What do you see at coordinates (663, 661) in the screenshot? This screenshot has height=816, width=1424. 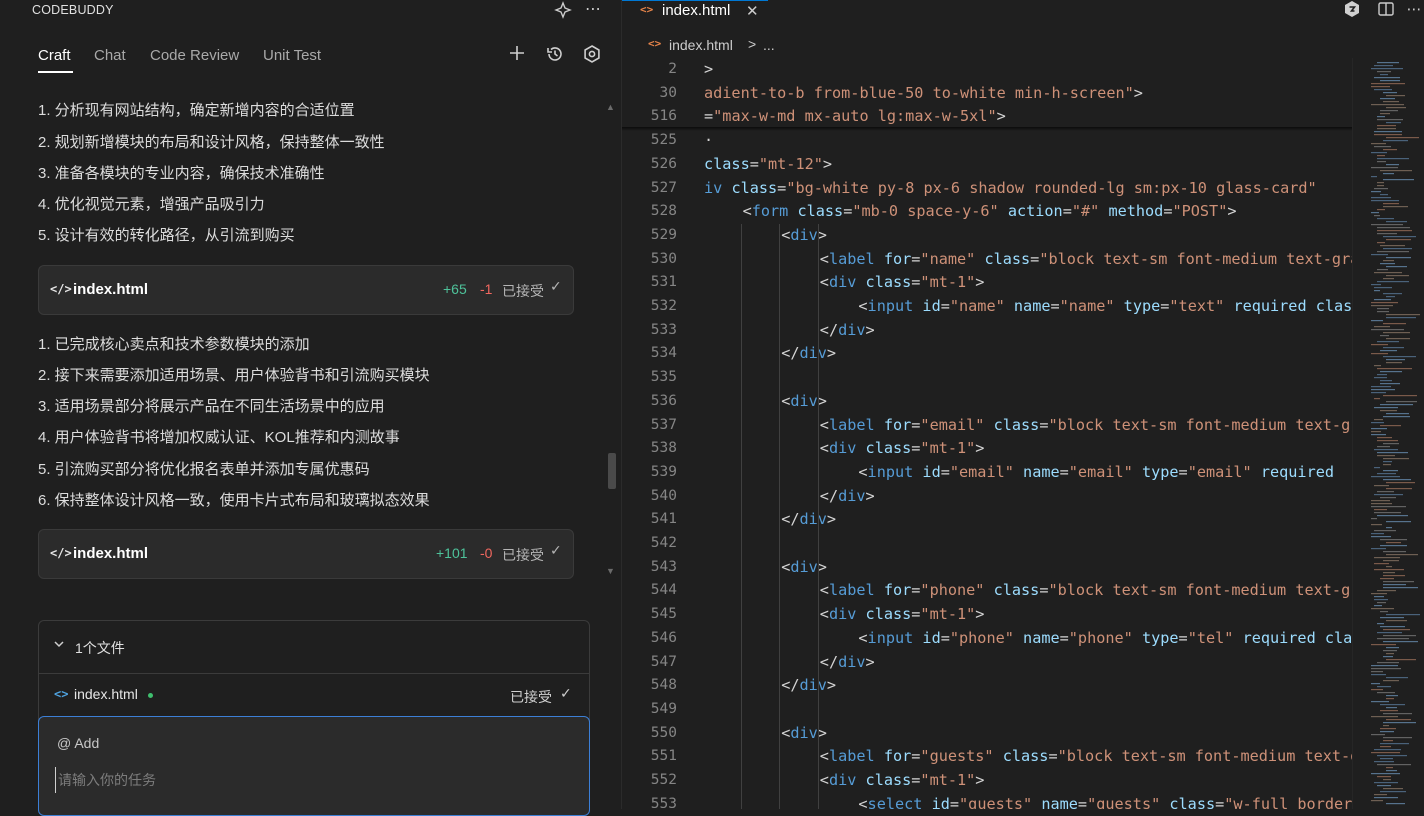 I see `line-number: 547` at bounding box center [663, 661].